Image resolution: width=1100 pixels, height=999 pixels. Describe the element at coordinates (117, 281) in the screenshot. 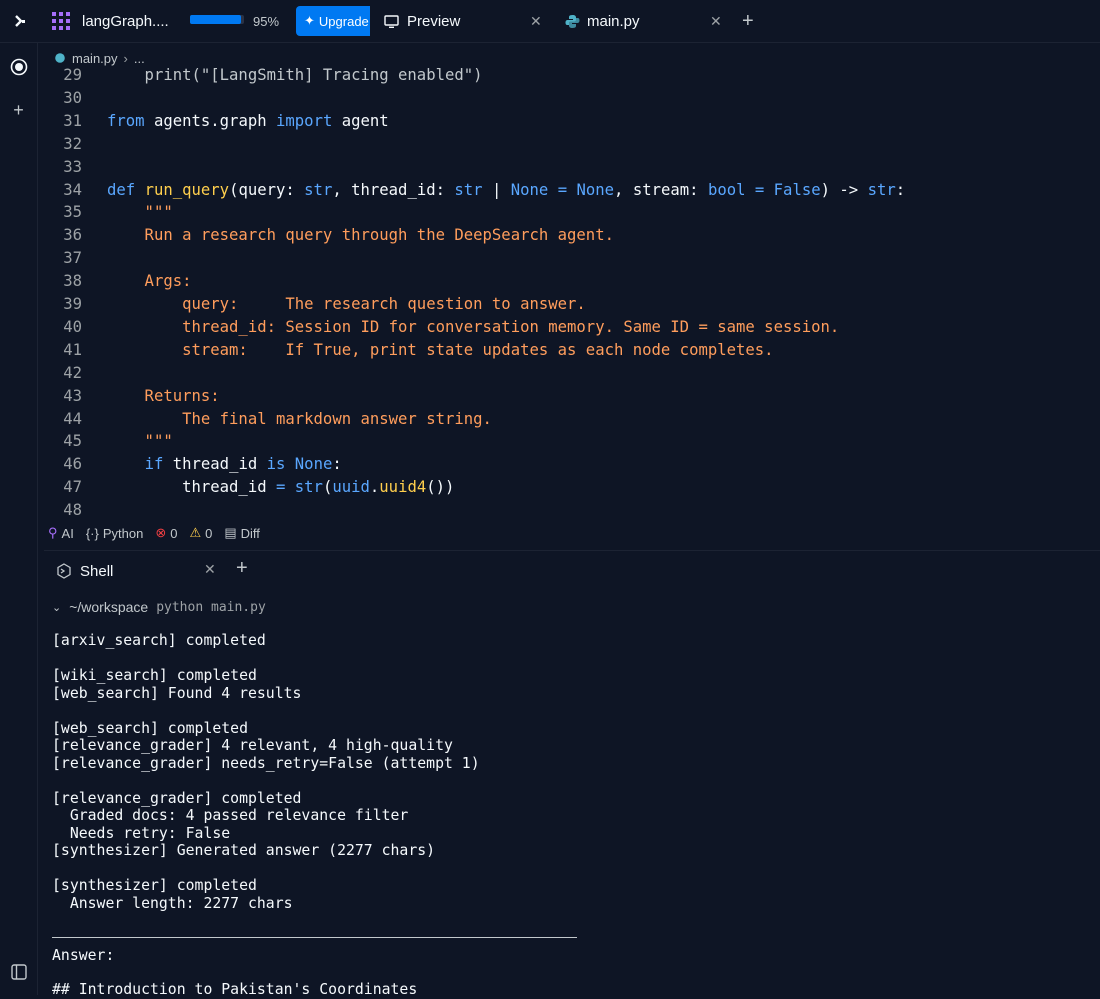

I see `code-line: 38 Args:` at that location.